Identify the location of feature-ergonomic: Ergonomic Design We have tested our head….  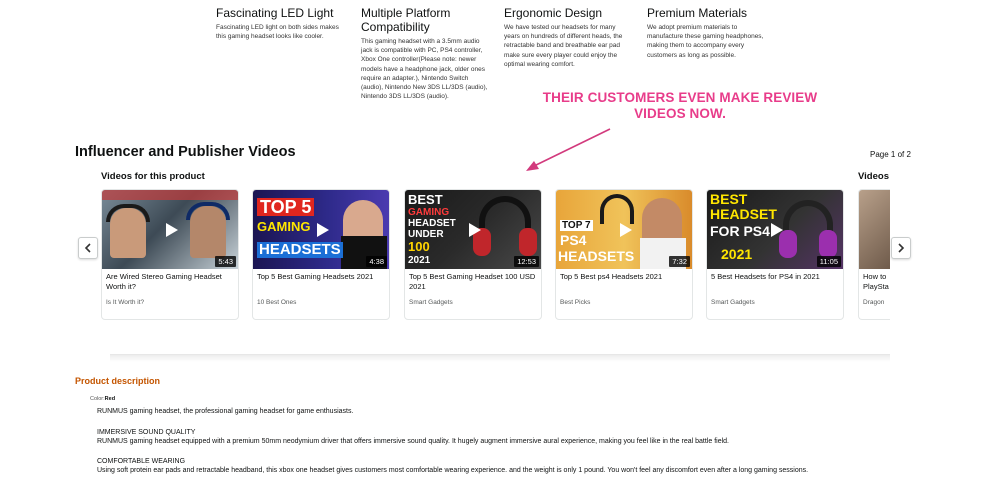
(568, 37).